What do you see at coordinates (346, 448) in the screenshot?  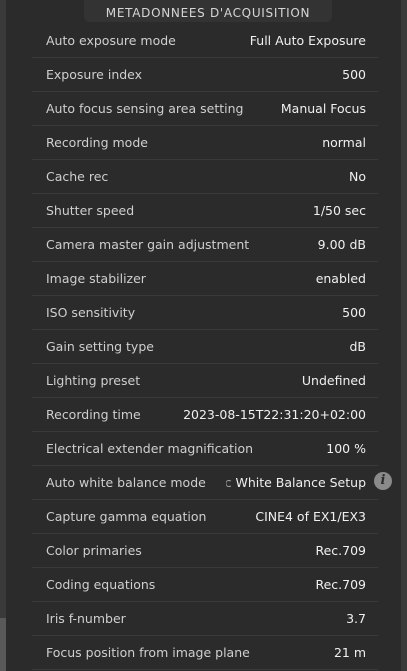 I see `metadata-value: 100 %` at bounding box center [346, 448].